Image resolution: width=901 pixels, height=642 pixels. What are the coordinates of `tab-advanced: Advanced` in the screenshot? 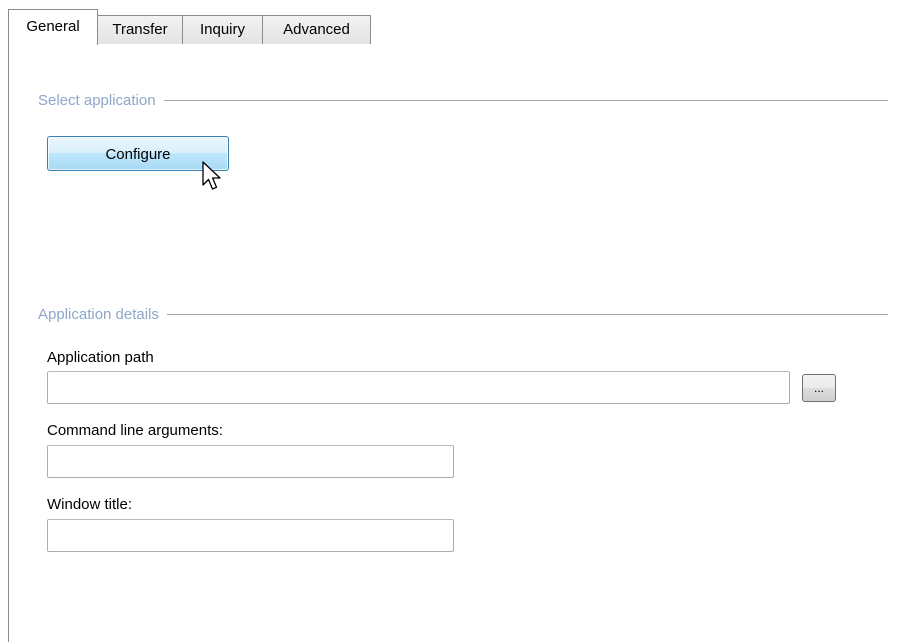 It's located at (317, 29).